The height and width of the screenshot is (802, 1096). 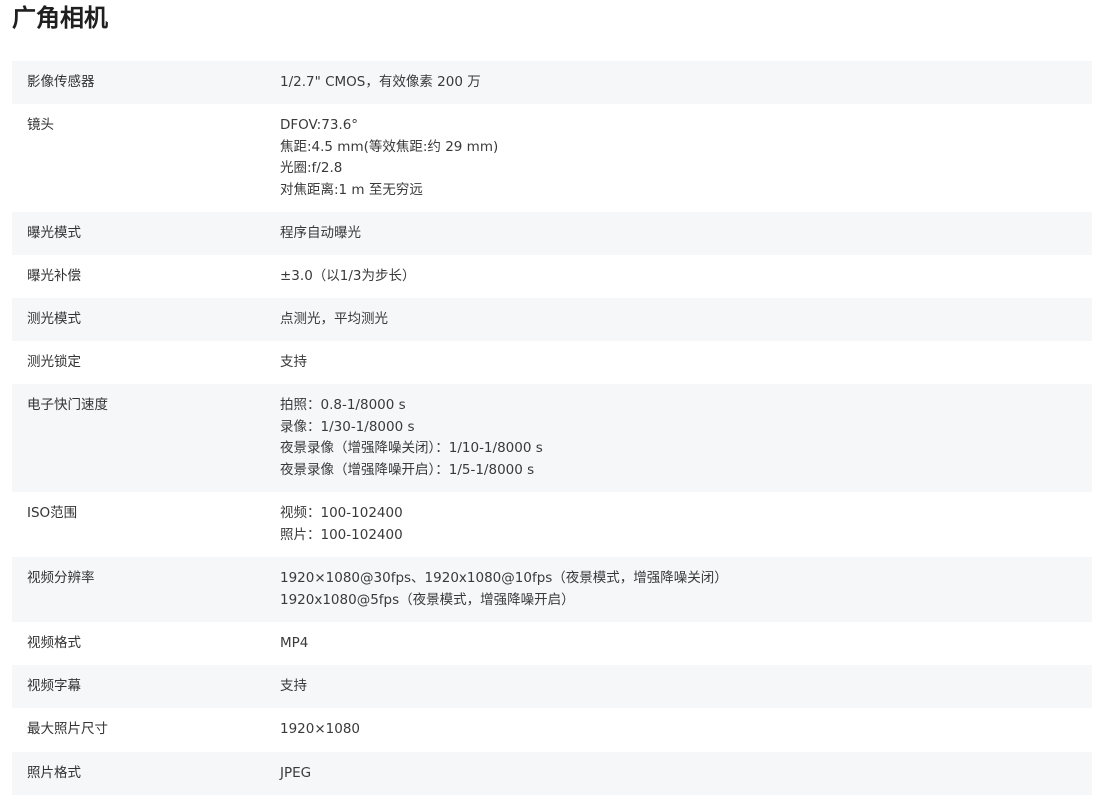 What do you see at coordinates (380, 82) in the screenshot?
I see `spec-value-line: 1/2.7" CMOS，有效像素 200 万` at bounding box center [380, 82].